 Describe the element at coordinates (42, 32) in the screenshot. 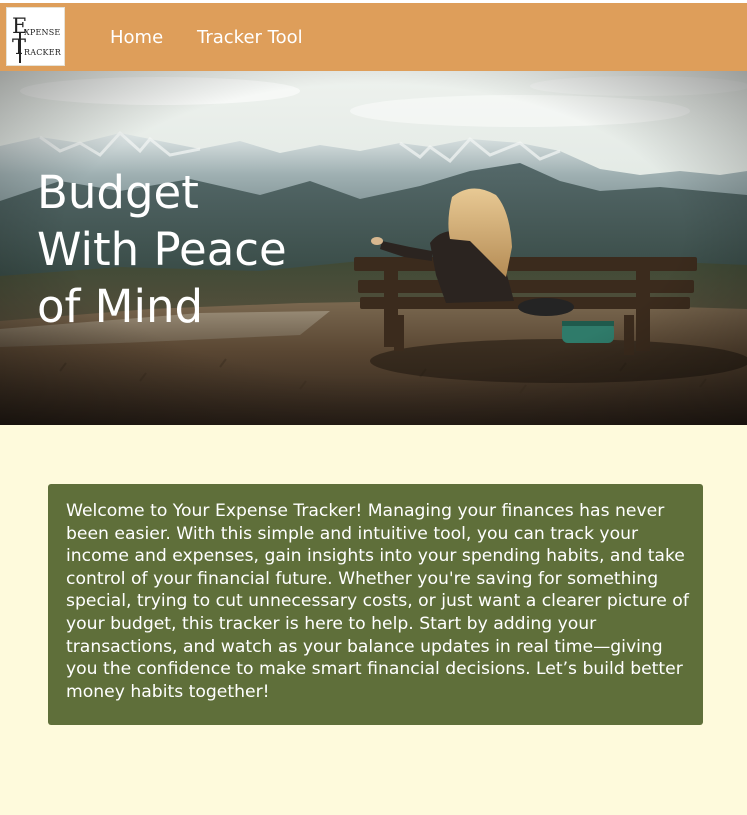

I see `logo-word-expense: XPENSE` at that location.